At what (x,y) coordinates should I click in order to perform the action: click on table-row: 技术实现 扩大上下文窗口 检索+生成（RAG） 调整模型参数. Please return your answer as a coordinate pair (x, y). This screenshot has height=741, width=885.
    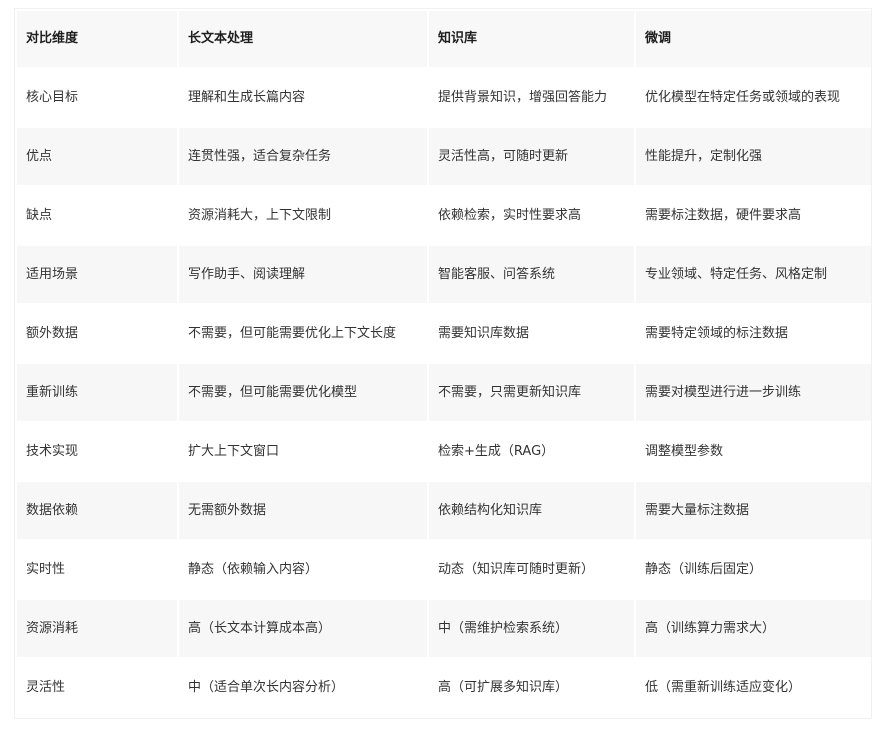
    Looking at the image, I should click on (444, 451).